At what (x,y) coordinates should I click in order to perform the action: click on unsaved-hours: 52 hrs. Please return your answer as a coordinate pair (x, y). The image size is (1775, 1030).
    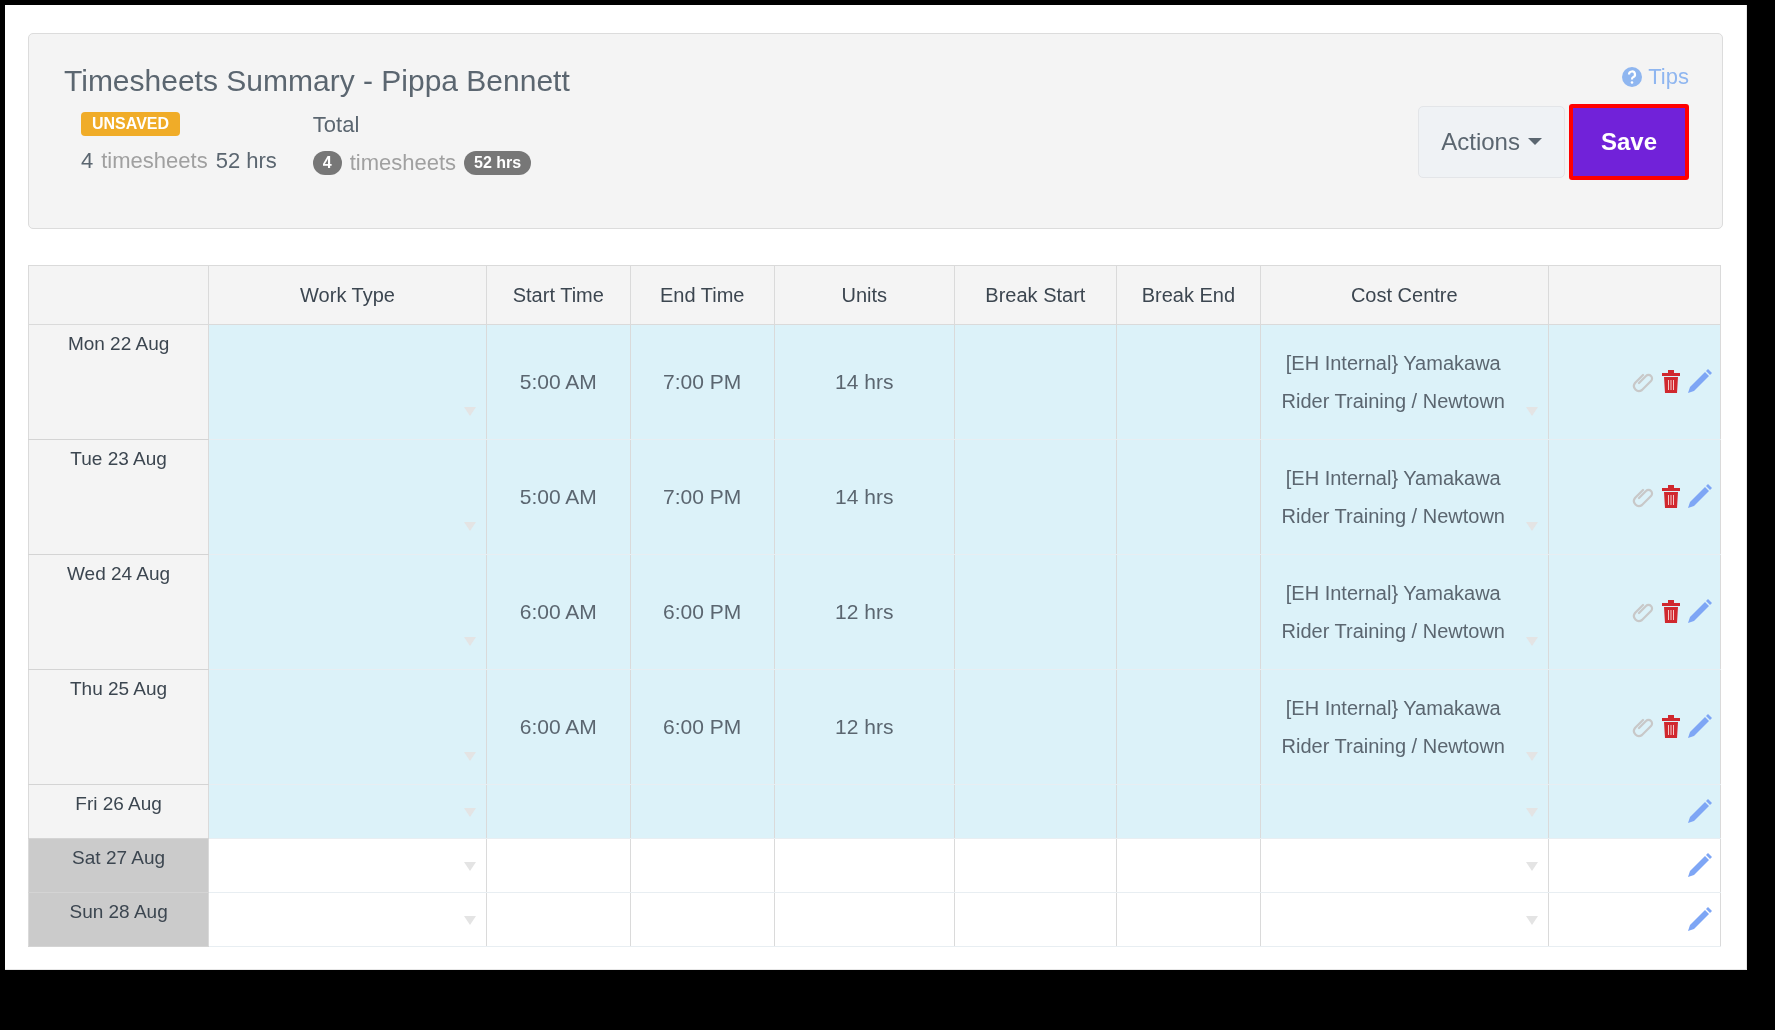
    Looking at the image, I should click on (246, 161).